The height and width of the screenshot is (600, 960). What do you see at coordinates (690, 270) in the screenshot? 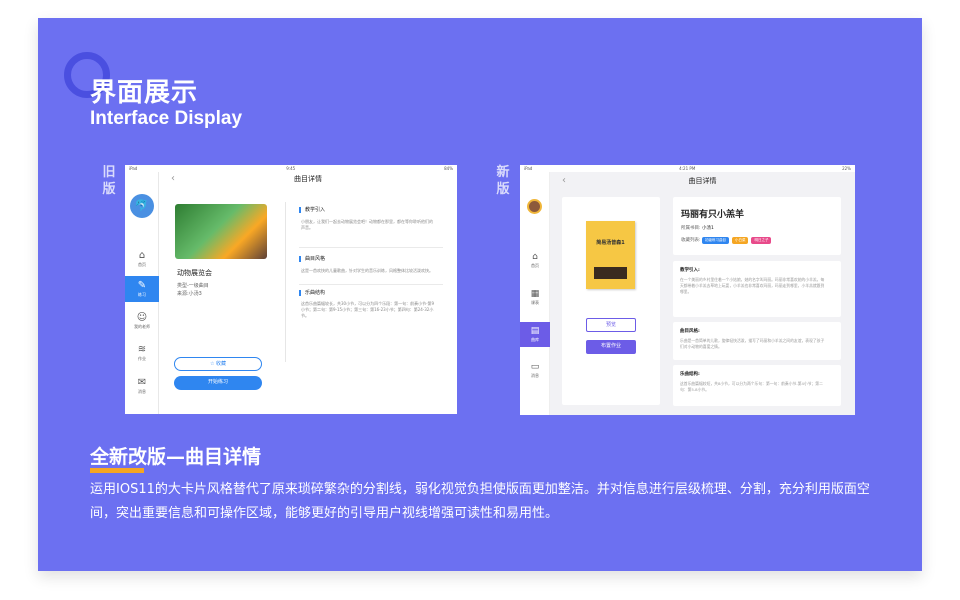
I see `intro-heading: 教学引入:` at bounding box center [690, 270].